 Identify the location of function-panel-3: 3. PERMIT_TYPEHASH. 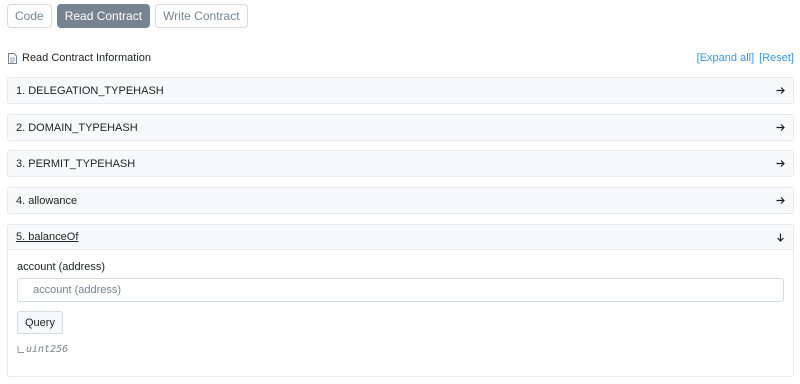
(400, 163).